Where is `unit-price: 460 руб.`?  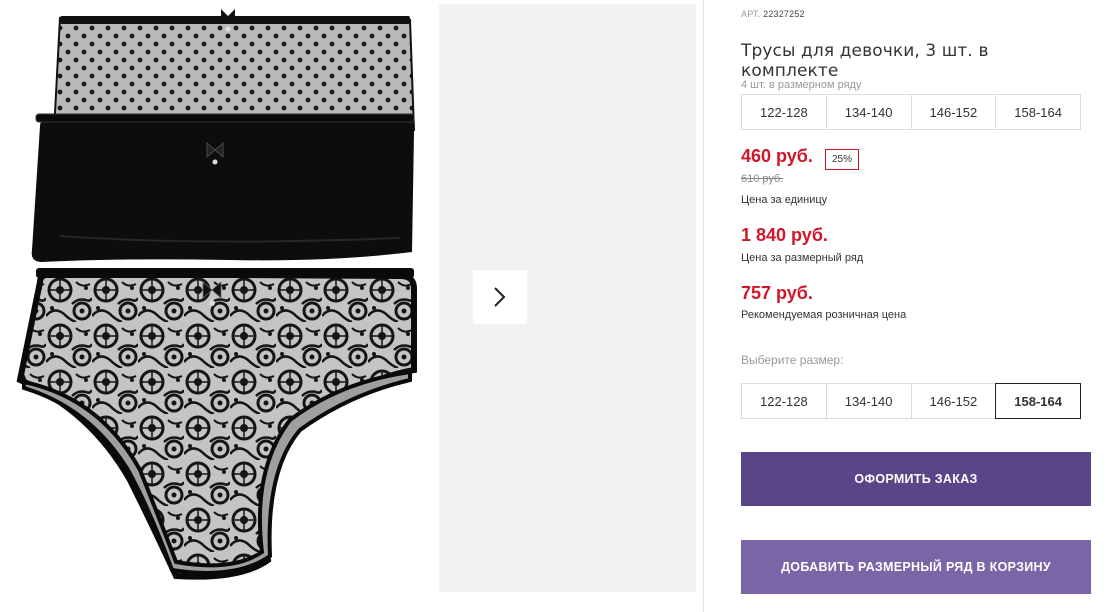 unit-price: 460 руб. is located at coordinates (777, 156).